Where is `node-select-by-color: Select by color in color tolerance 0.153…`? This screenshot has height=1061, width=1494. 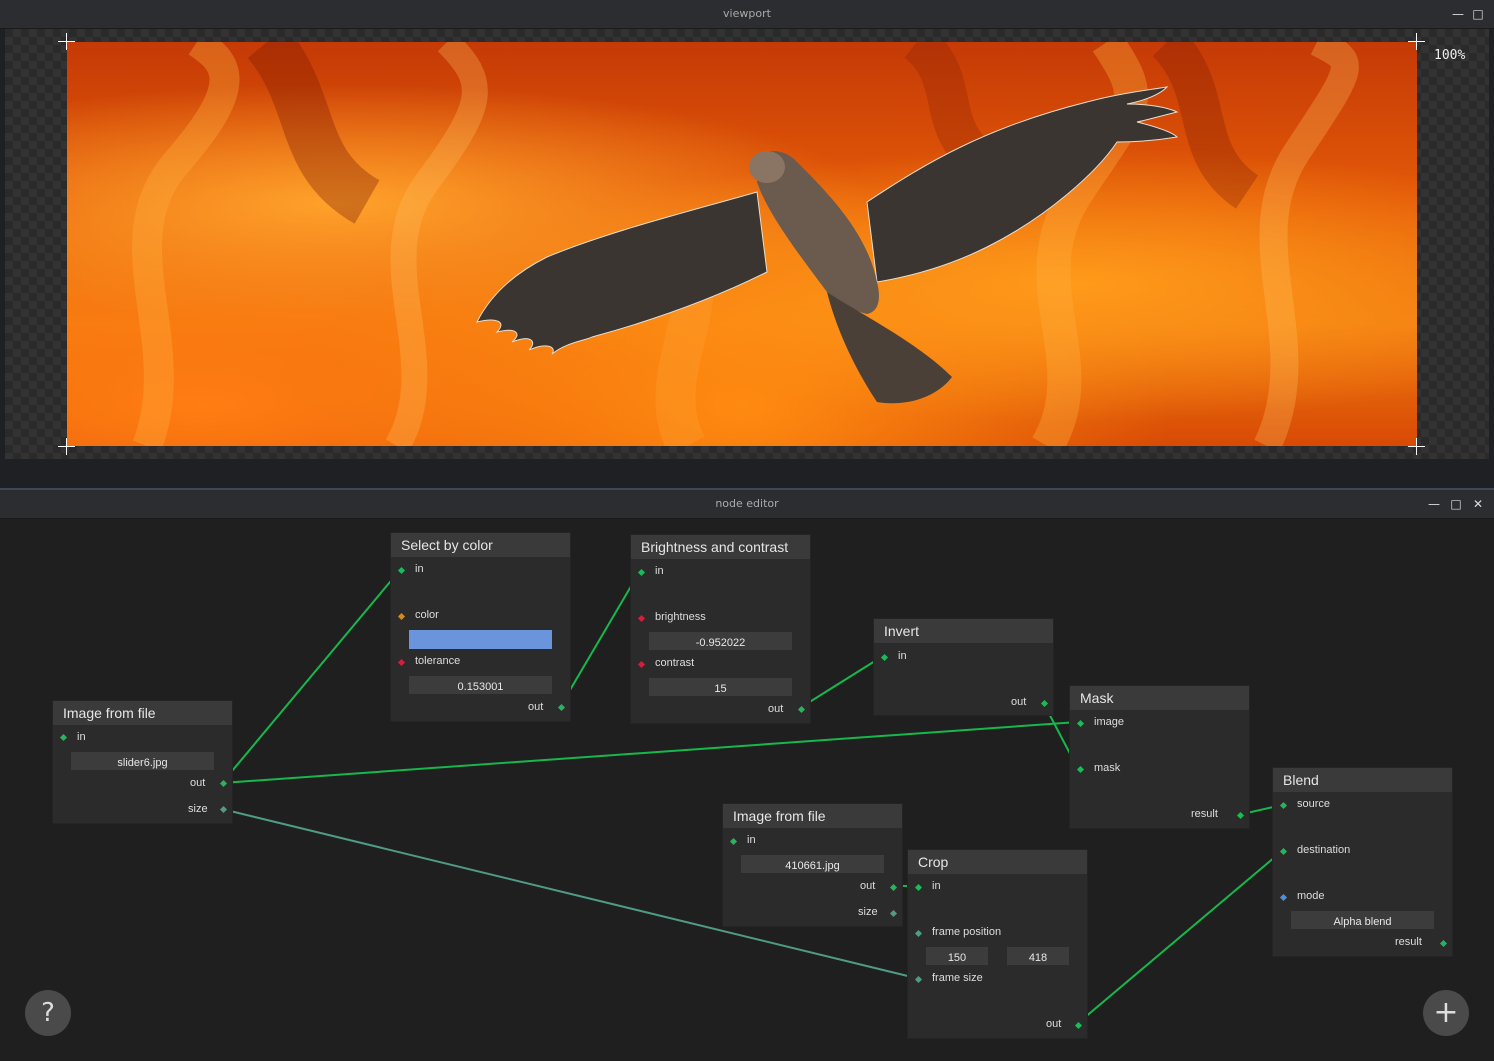
node-select-by-color: Select by color in color tolerance 0.153… is located at coordinates (480, 627).